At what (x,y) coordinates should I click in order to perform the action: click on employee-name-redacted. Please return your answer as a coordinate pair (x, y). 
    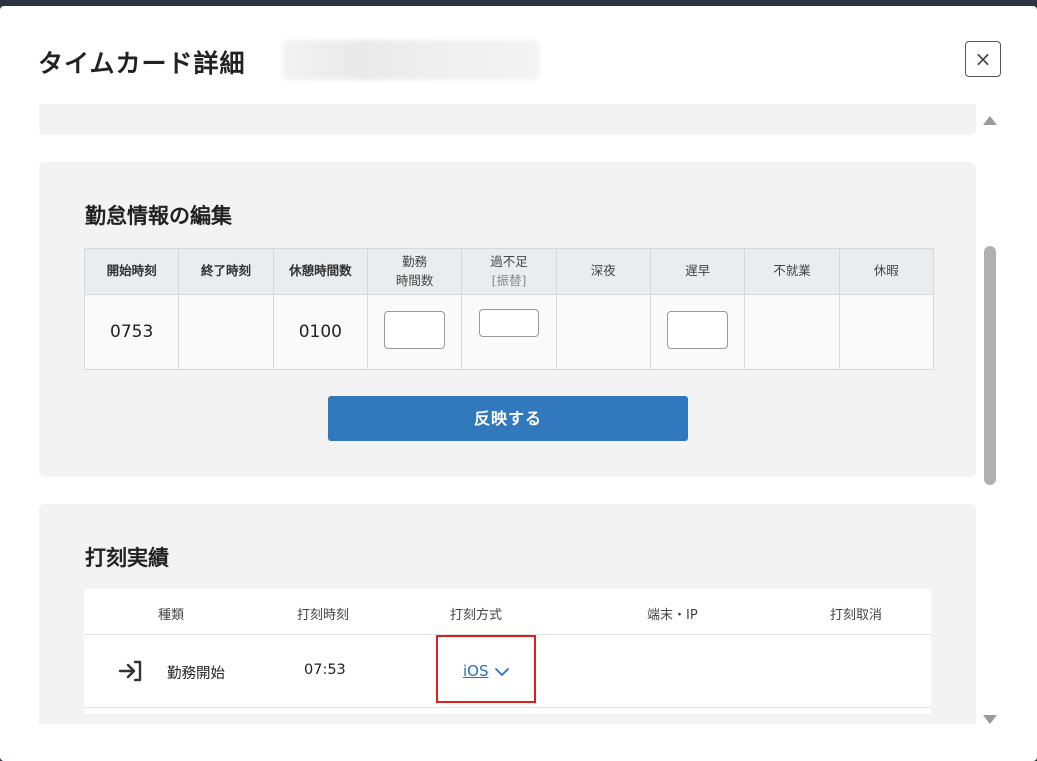
    Looking at the image, I should click on (411, 60).